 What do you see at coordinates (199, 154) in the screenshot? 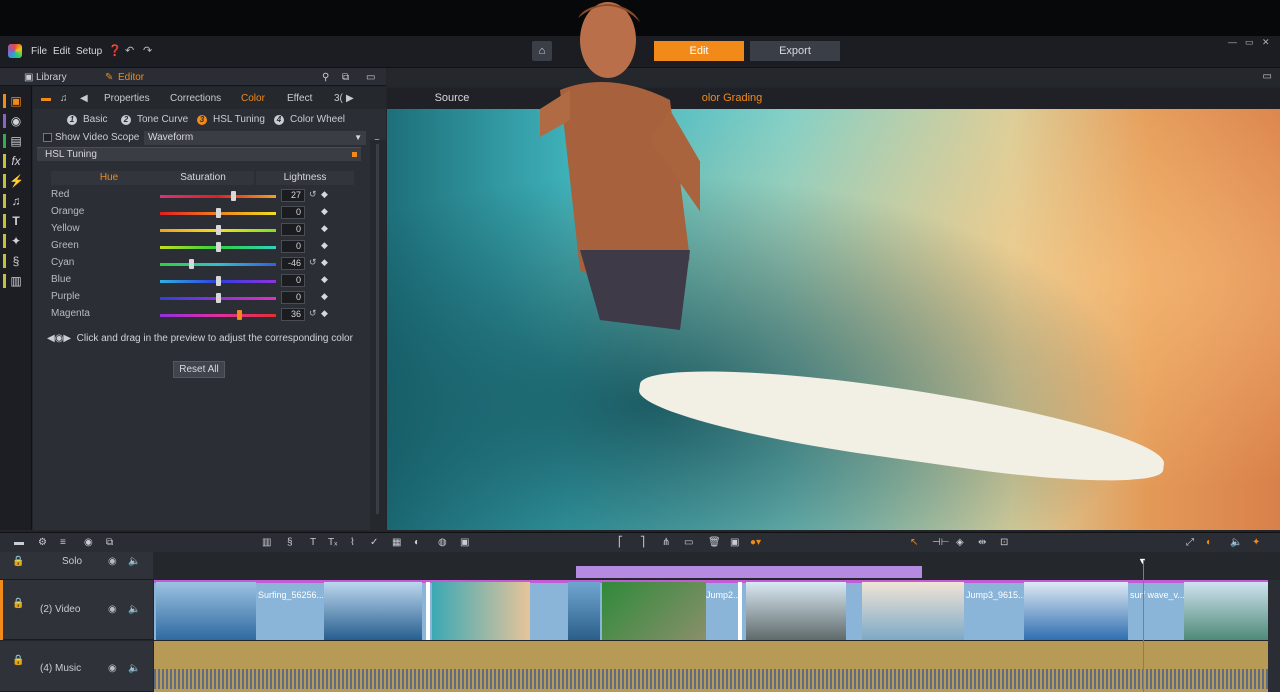
I see `hsl-section-header: HSL Tuning` at bounding box center [199, 154].